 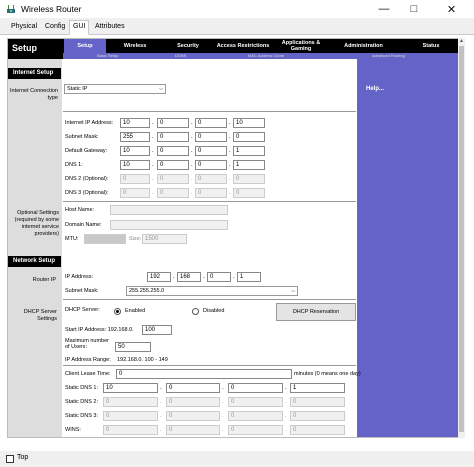 What do you see at coordinates (88, 374) in the screenshot?
I see `lease-time-label: Client Lease Time:` at bounding box center [88, 374].